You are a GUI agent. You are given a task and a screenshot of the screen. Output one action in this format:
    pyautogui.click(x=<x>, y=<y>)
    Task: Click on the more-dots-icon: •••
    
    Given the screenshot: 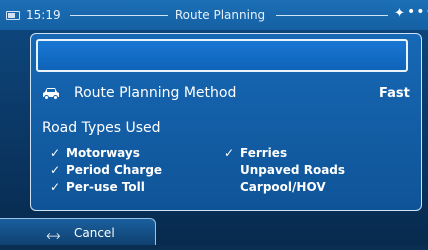 What is the action you would take?
    pyautogui.click(x=417, y=12)
    